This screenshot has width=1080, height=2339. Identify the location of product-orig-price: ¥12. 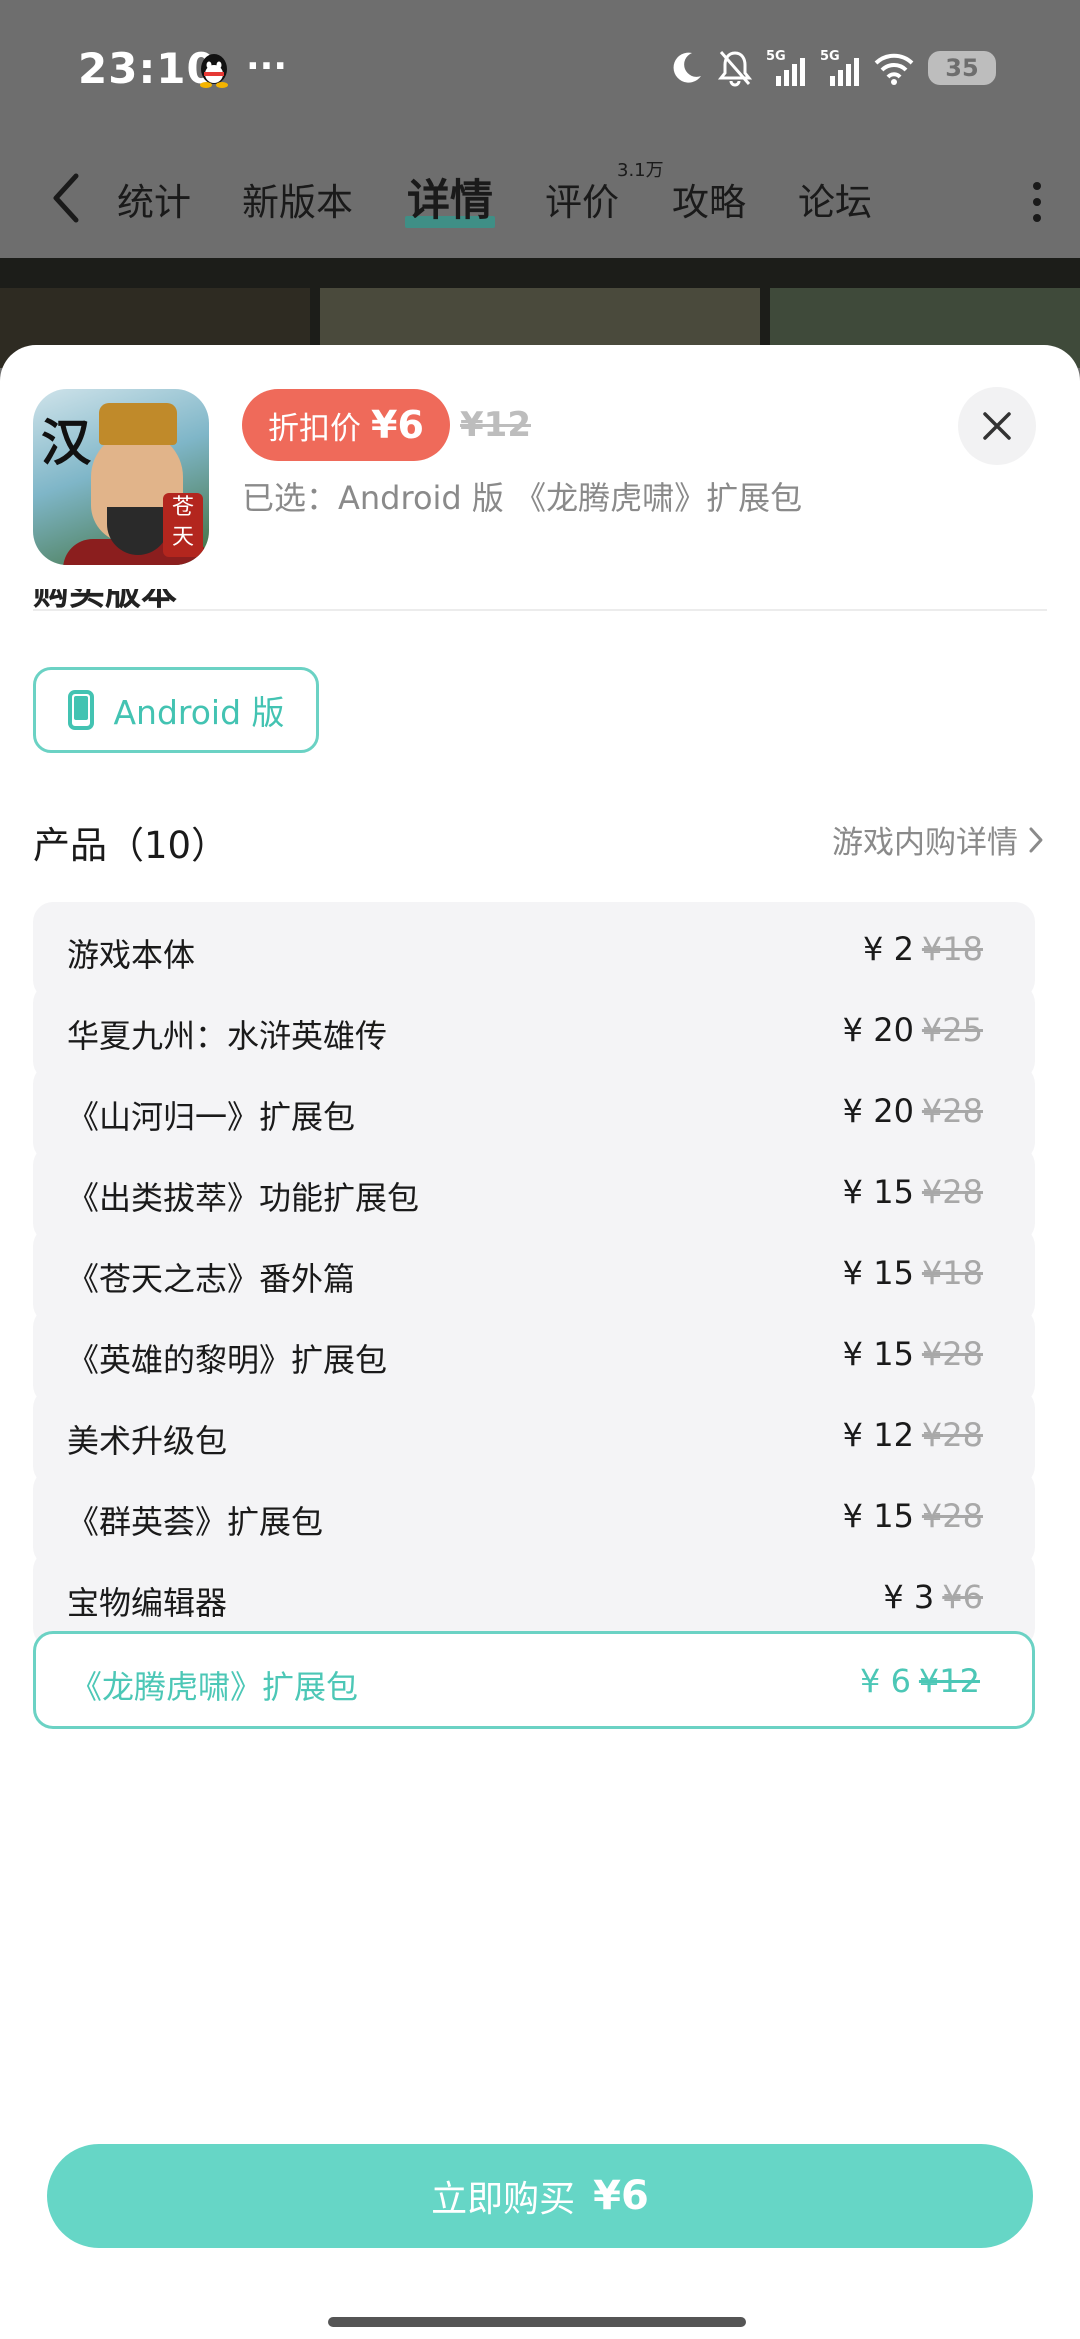
(949, 1681).